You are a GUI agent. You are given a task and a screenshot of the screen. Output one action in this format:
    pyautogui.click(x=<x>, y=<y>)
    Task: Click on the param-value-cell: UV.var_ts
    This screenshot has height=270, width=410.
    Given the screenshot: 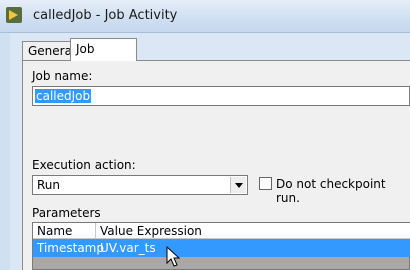 What is the action you would take?
    pyautogui.click(x=128, y=248)
    